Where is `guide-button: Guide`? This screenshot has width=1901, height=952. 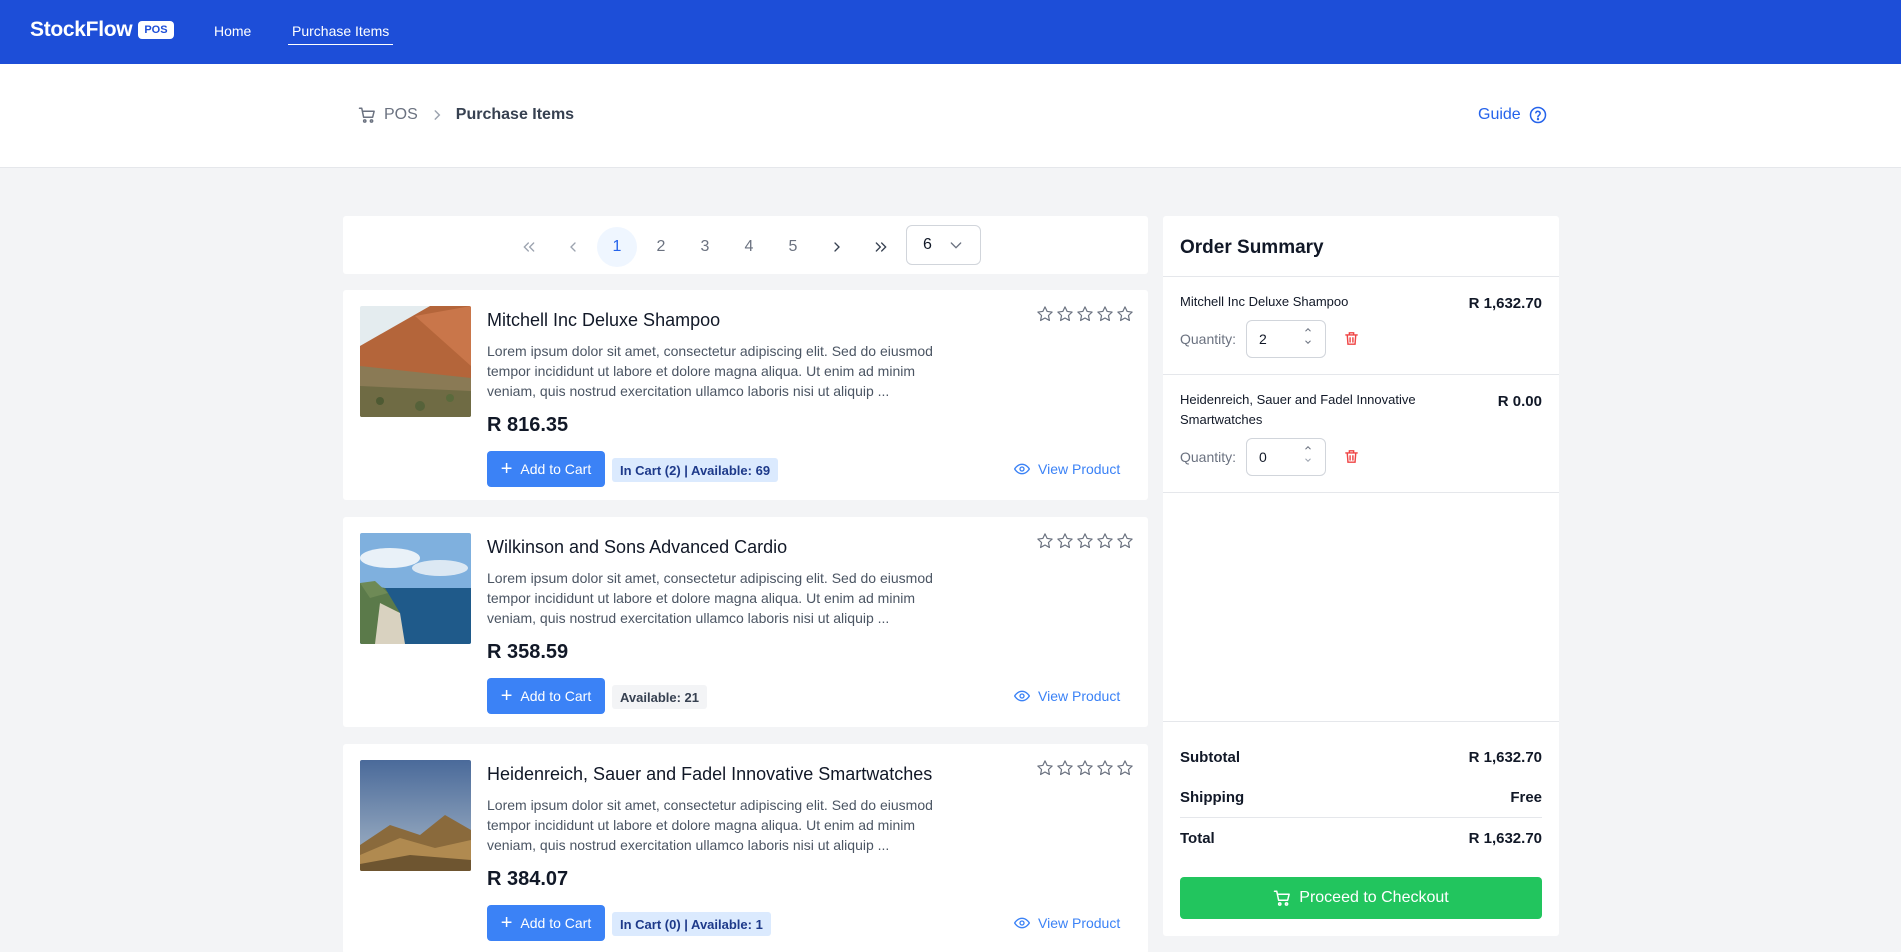
guide-button: Guide is located at coordinates (1512, 115).